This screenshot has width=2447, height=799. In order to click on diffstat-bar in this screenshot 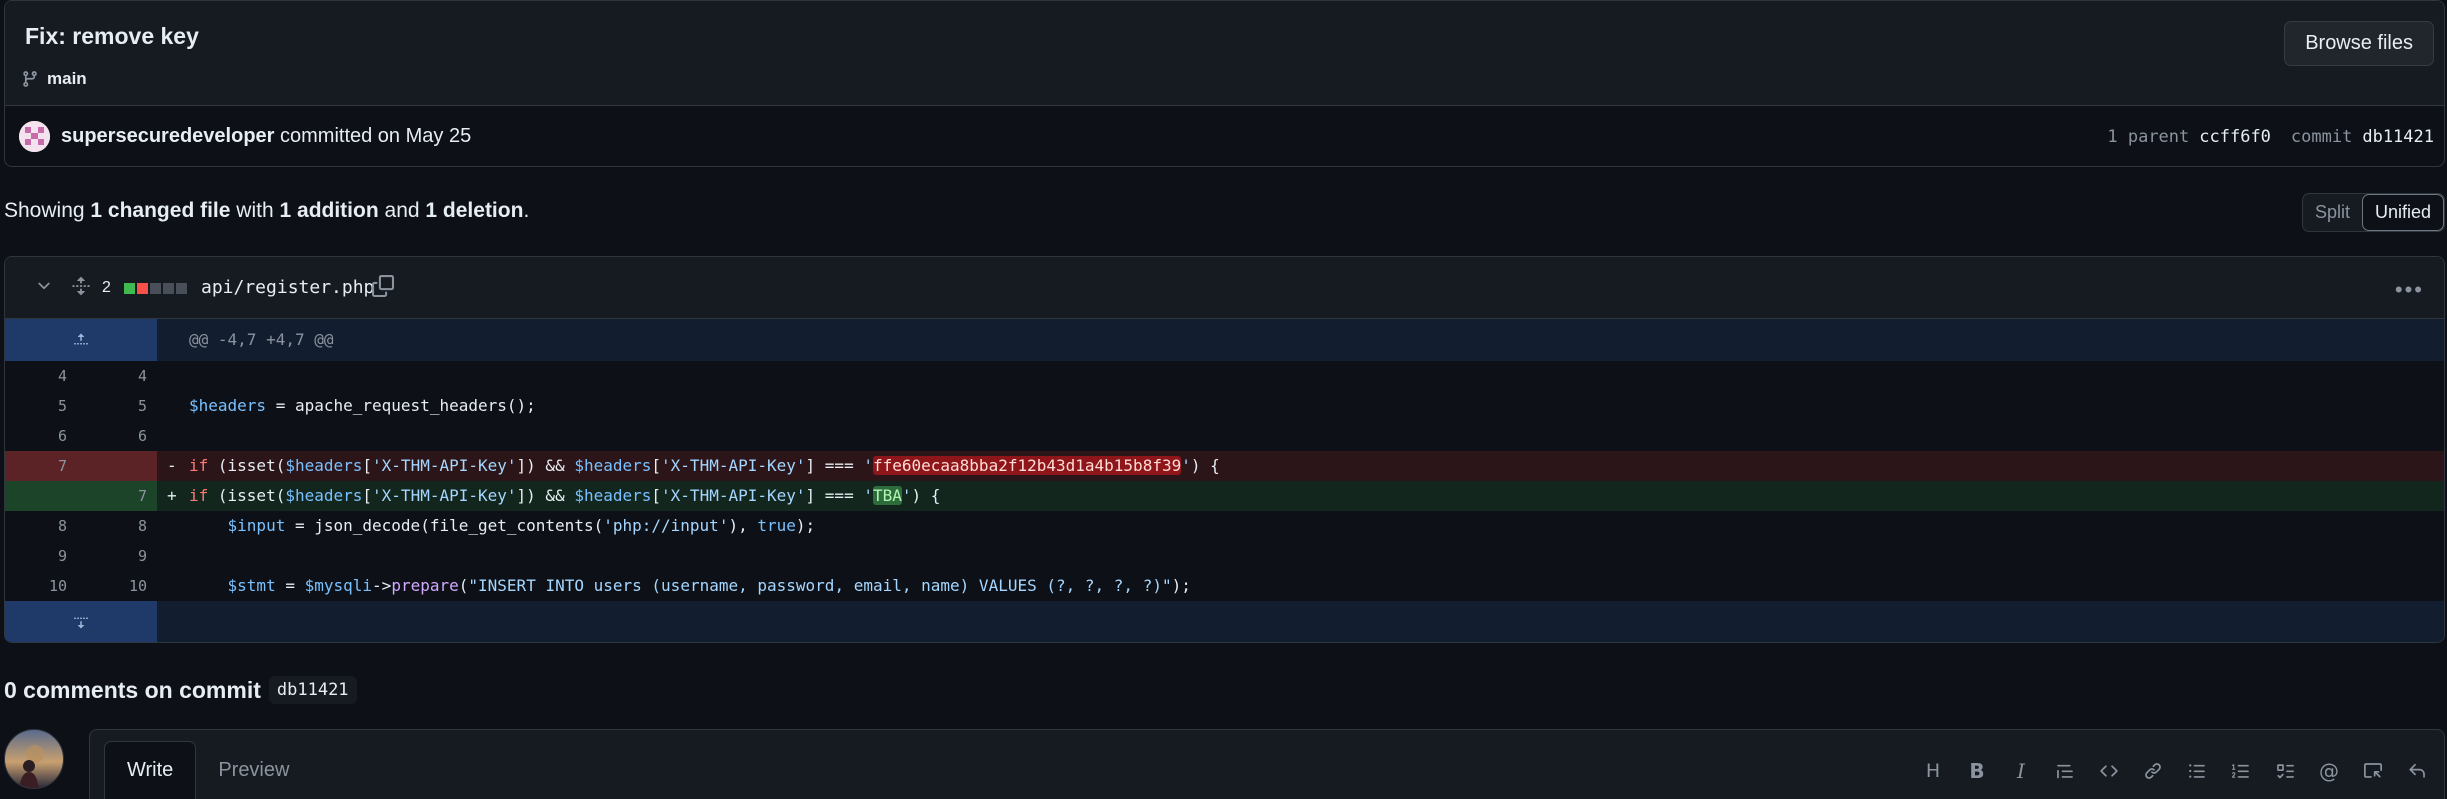, I will do `click(155, 288)`.